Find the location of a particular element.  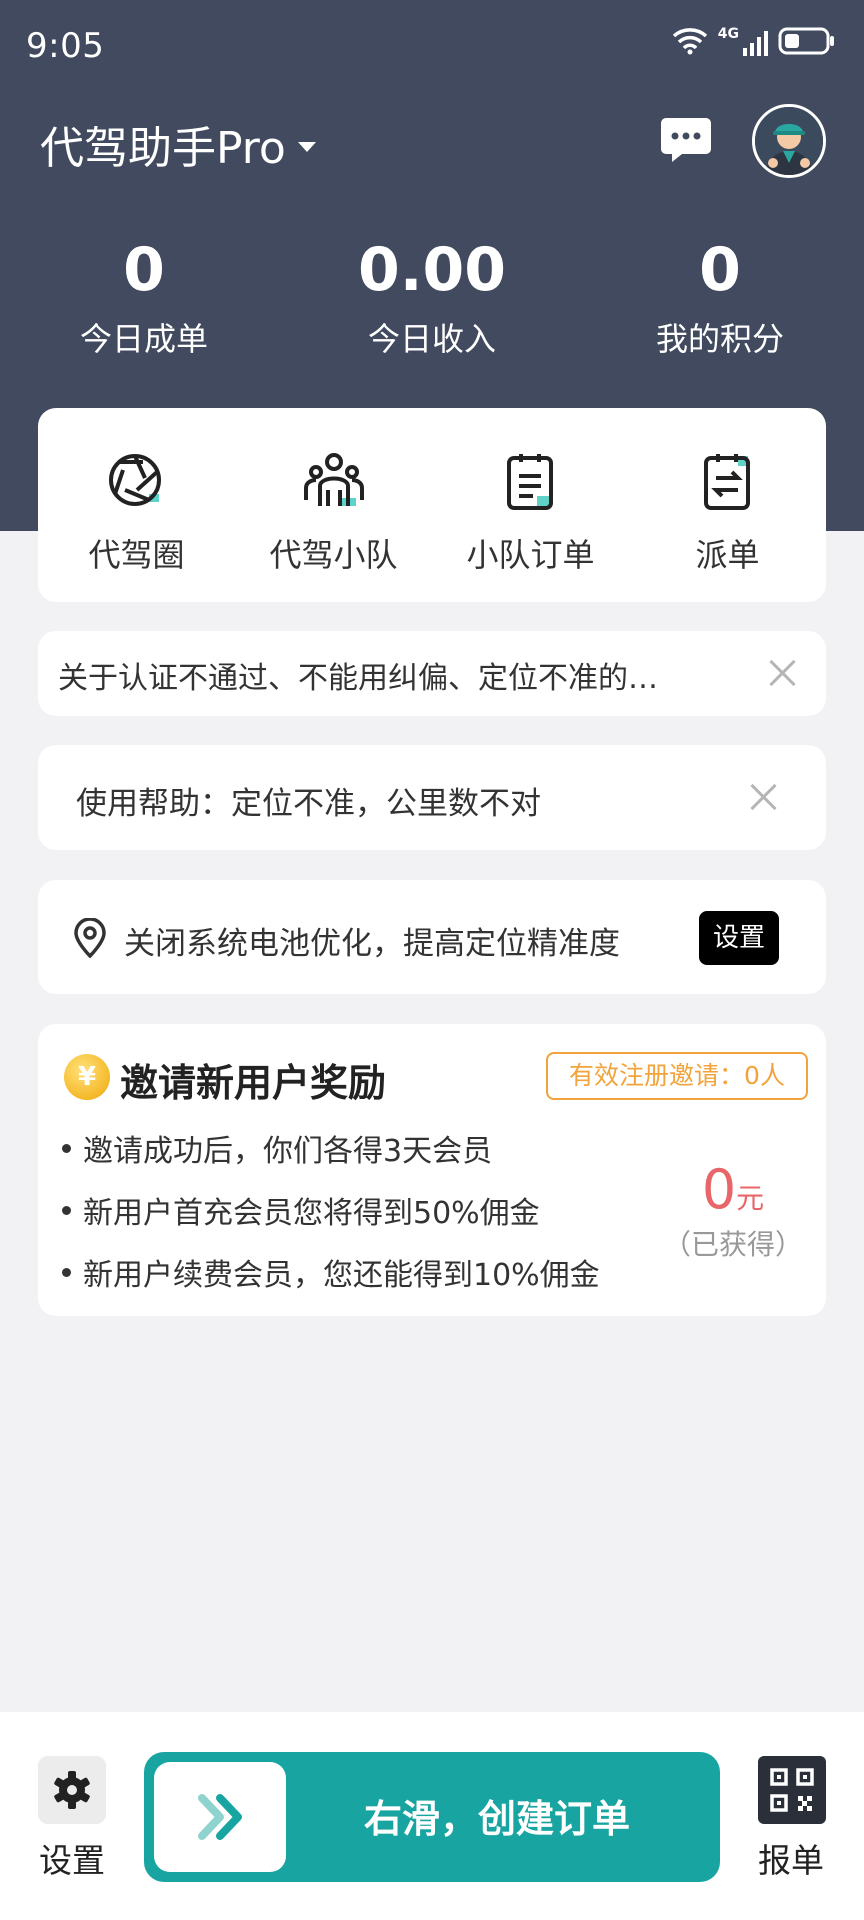

status-icons: 4G is located at coordinates (754, 41).